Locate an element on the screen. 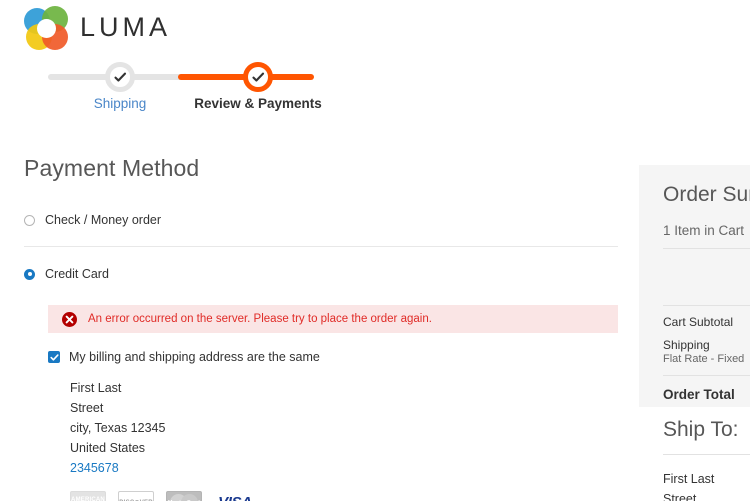 This screenshot has height=501, width=750. error-circle-x-icon is located at coordinates (69, 319).